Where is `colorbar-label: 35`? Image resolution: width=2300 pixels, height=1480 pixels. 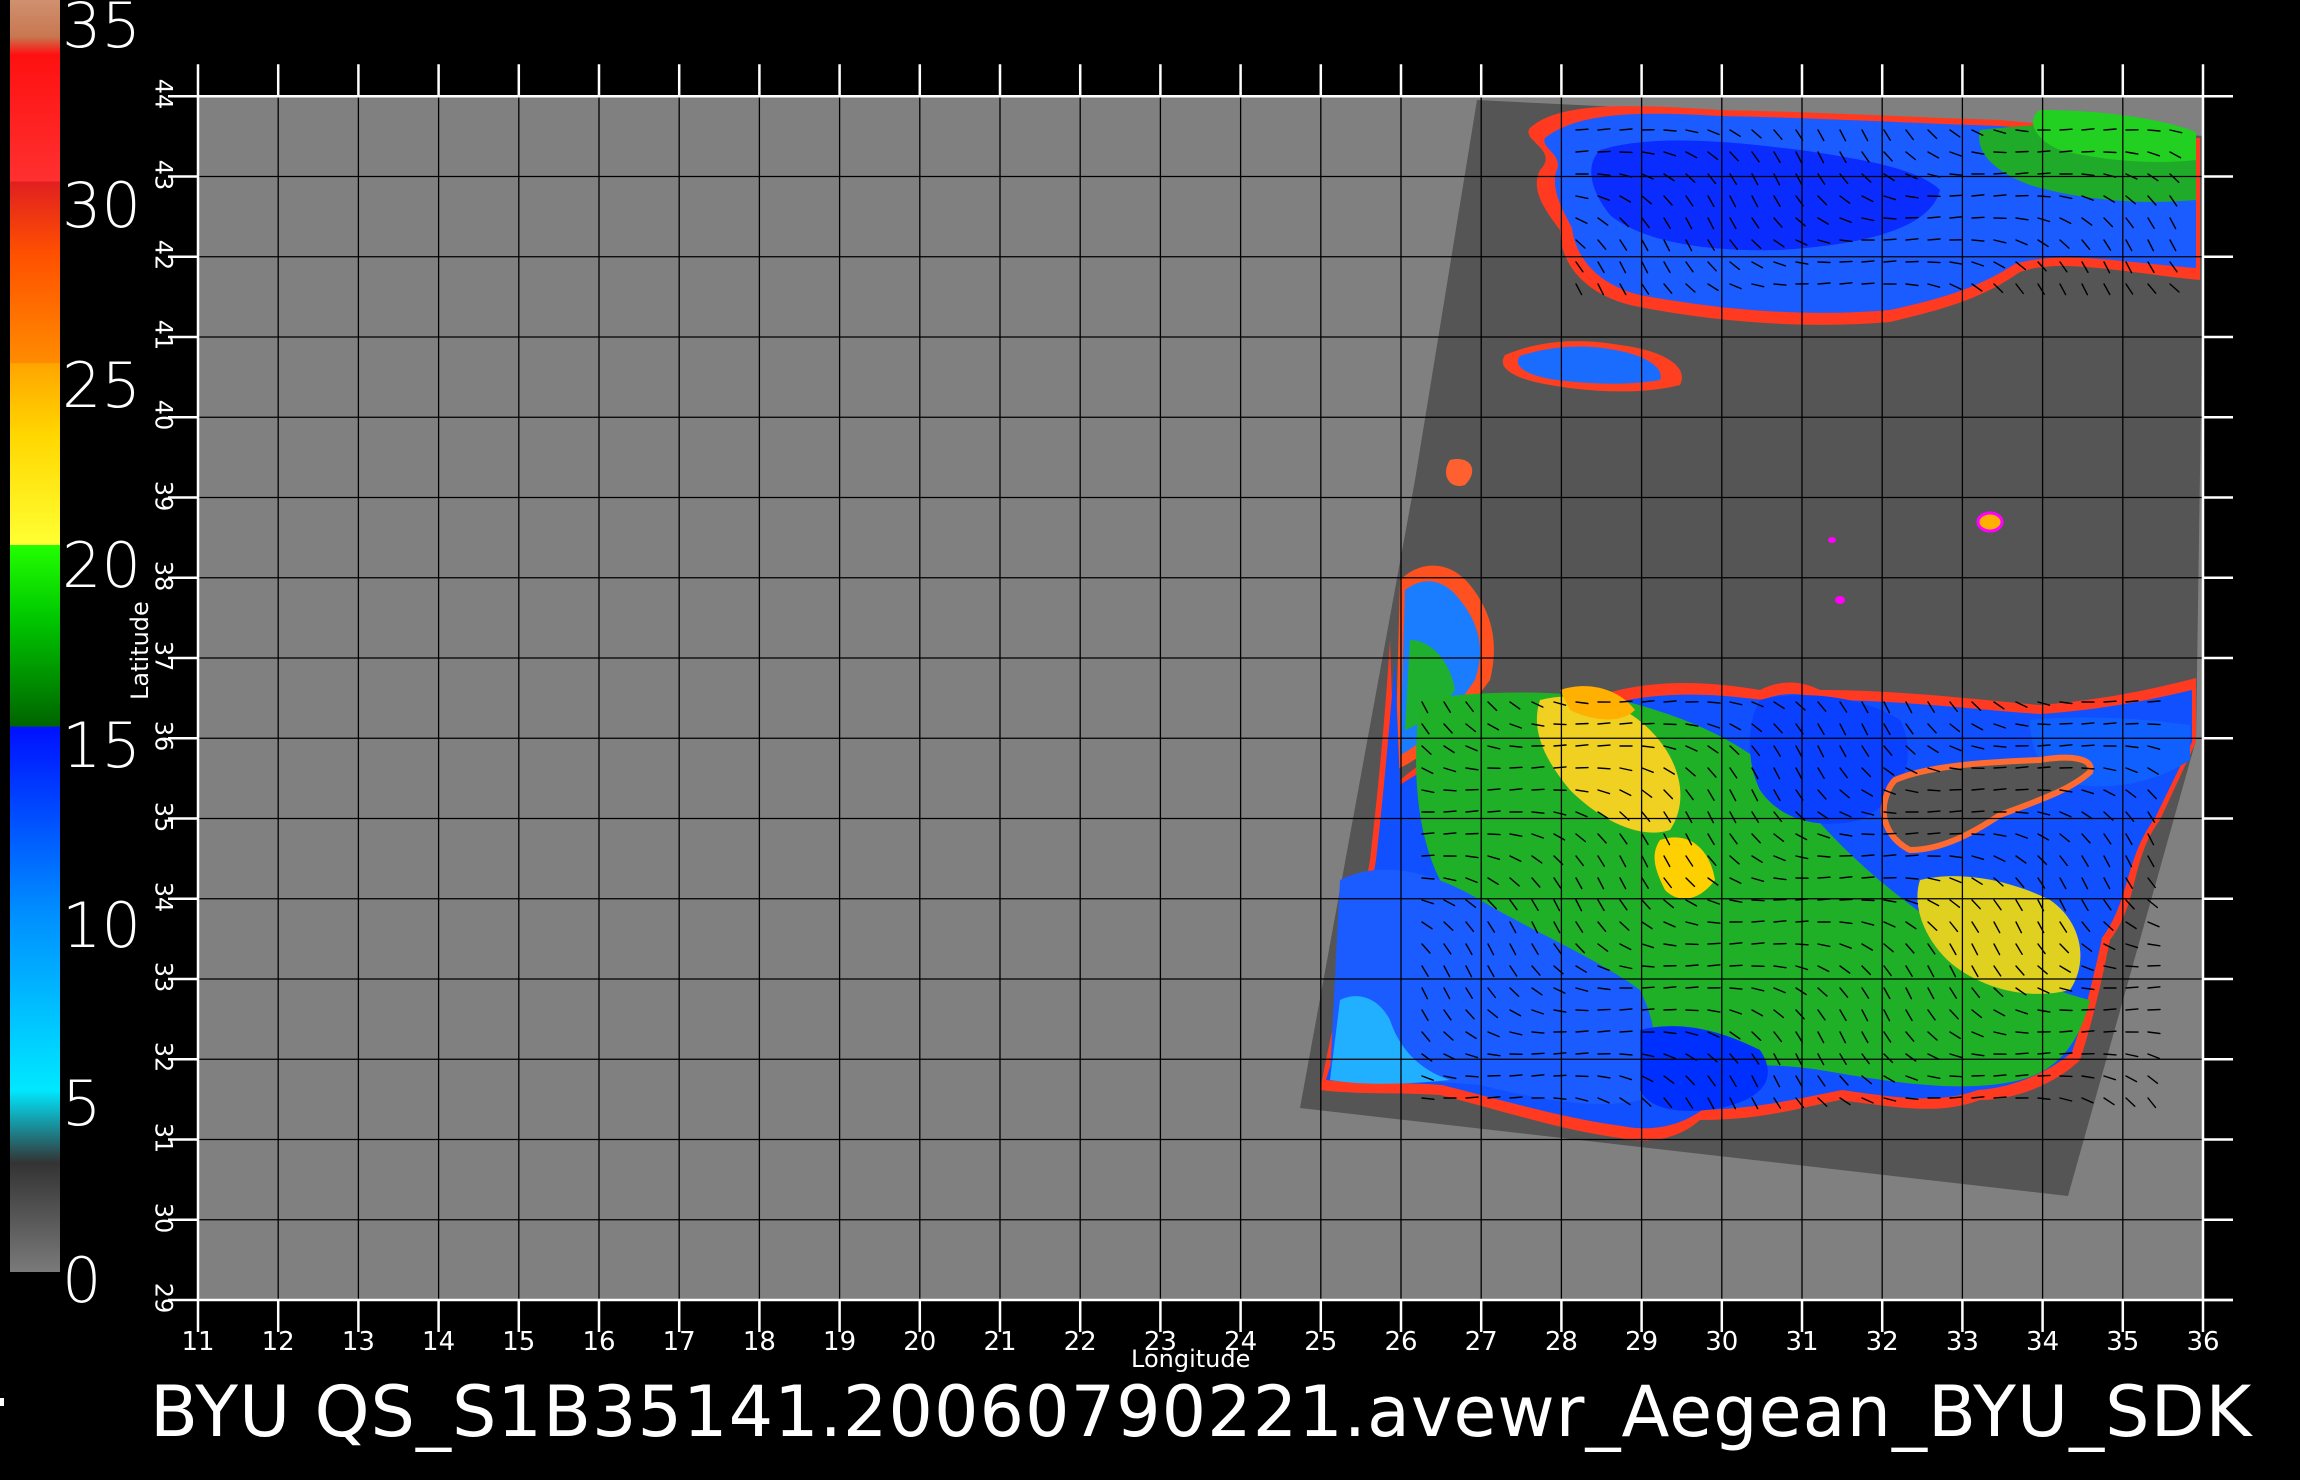
colorbar-label: 35 is located at coordinates (101, 31).